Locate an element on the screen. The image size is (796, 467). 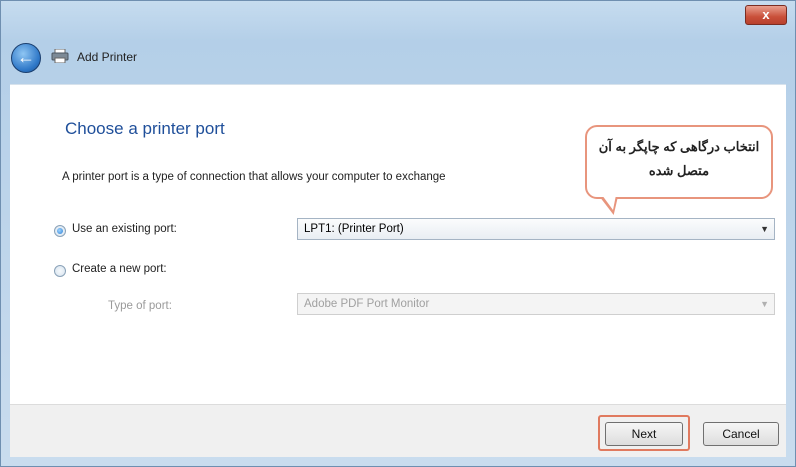
page-heading: Choose a printer port is located at coordinates (145, 128).